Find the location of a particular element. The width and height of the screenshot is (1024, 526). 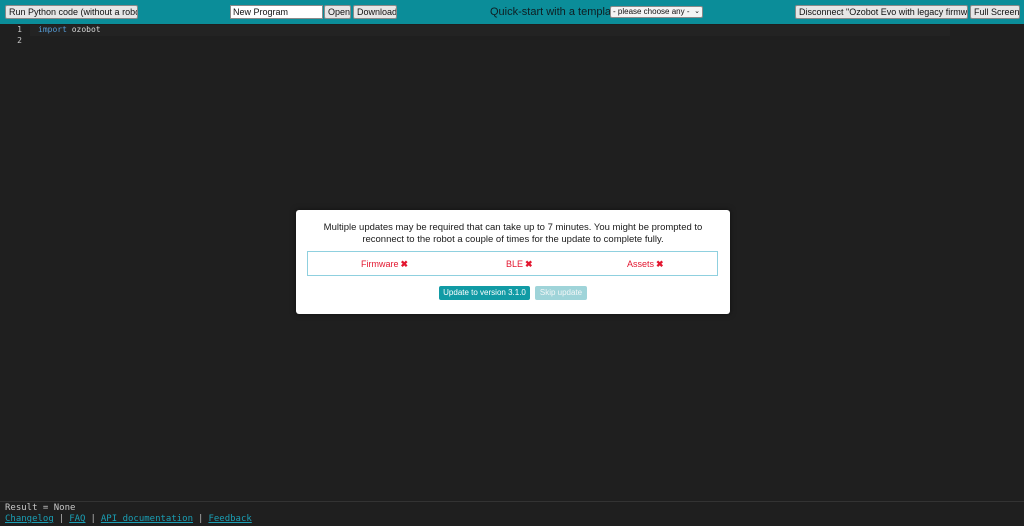

open-button: Open is located at coordinates (337, 12).